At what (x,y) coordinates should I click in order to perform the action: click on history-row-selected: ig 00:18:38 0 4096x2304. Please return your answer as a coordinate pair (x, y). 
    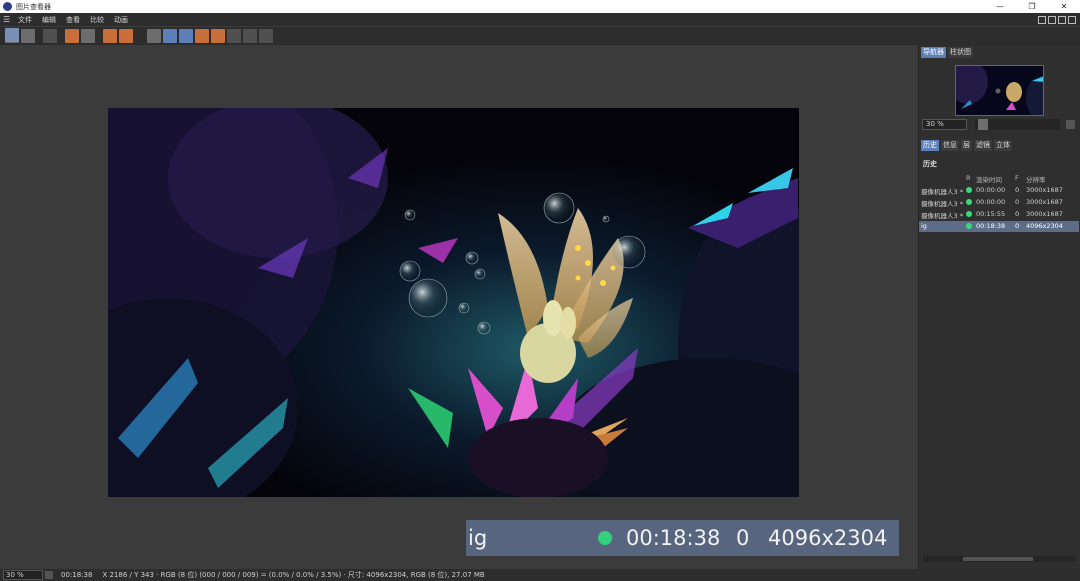
    Looking at the image, I should click on (999, 226).